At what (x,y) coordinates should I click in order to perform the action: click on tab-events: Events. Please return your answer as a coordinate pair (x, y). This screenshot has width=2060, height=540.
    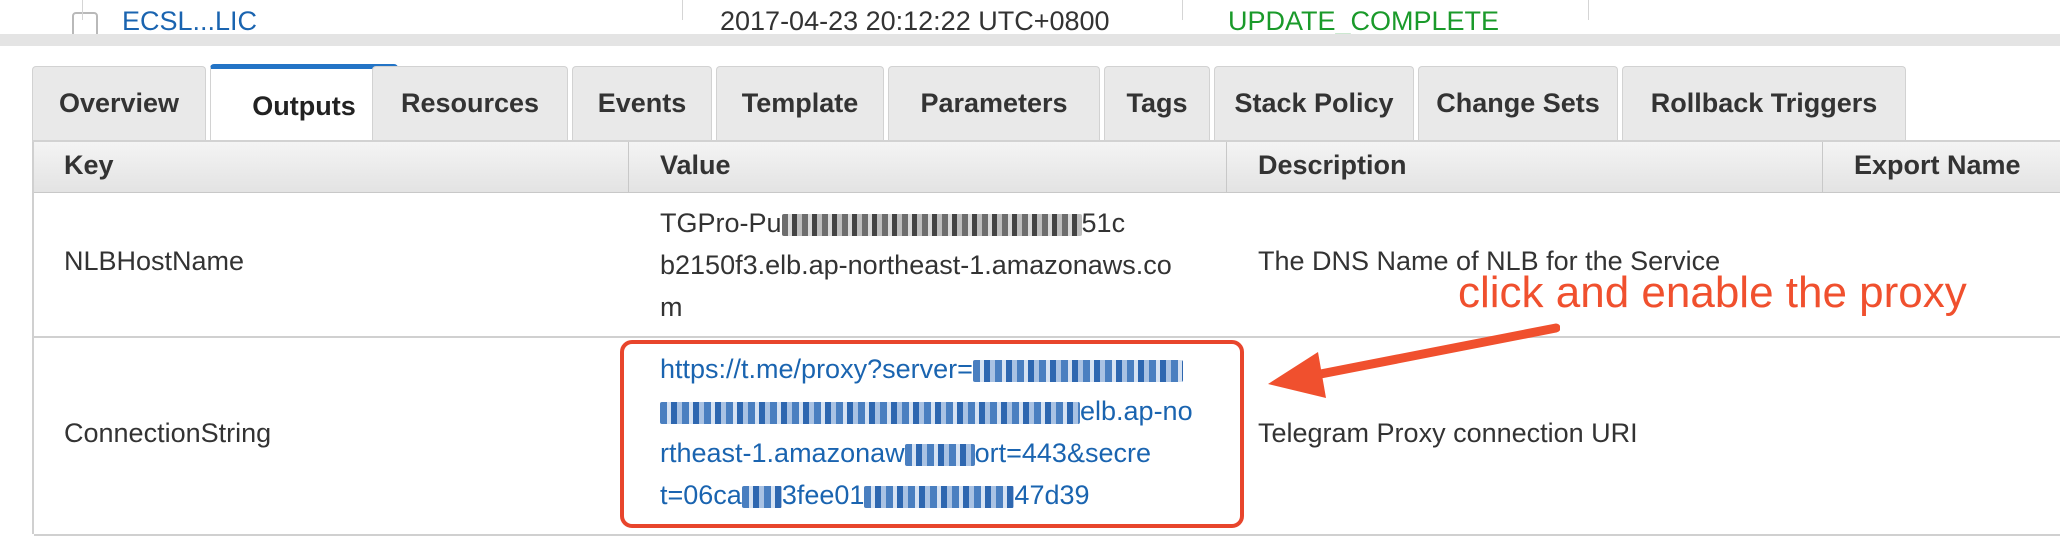
    Looking at the image, I should click on (642, 103).